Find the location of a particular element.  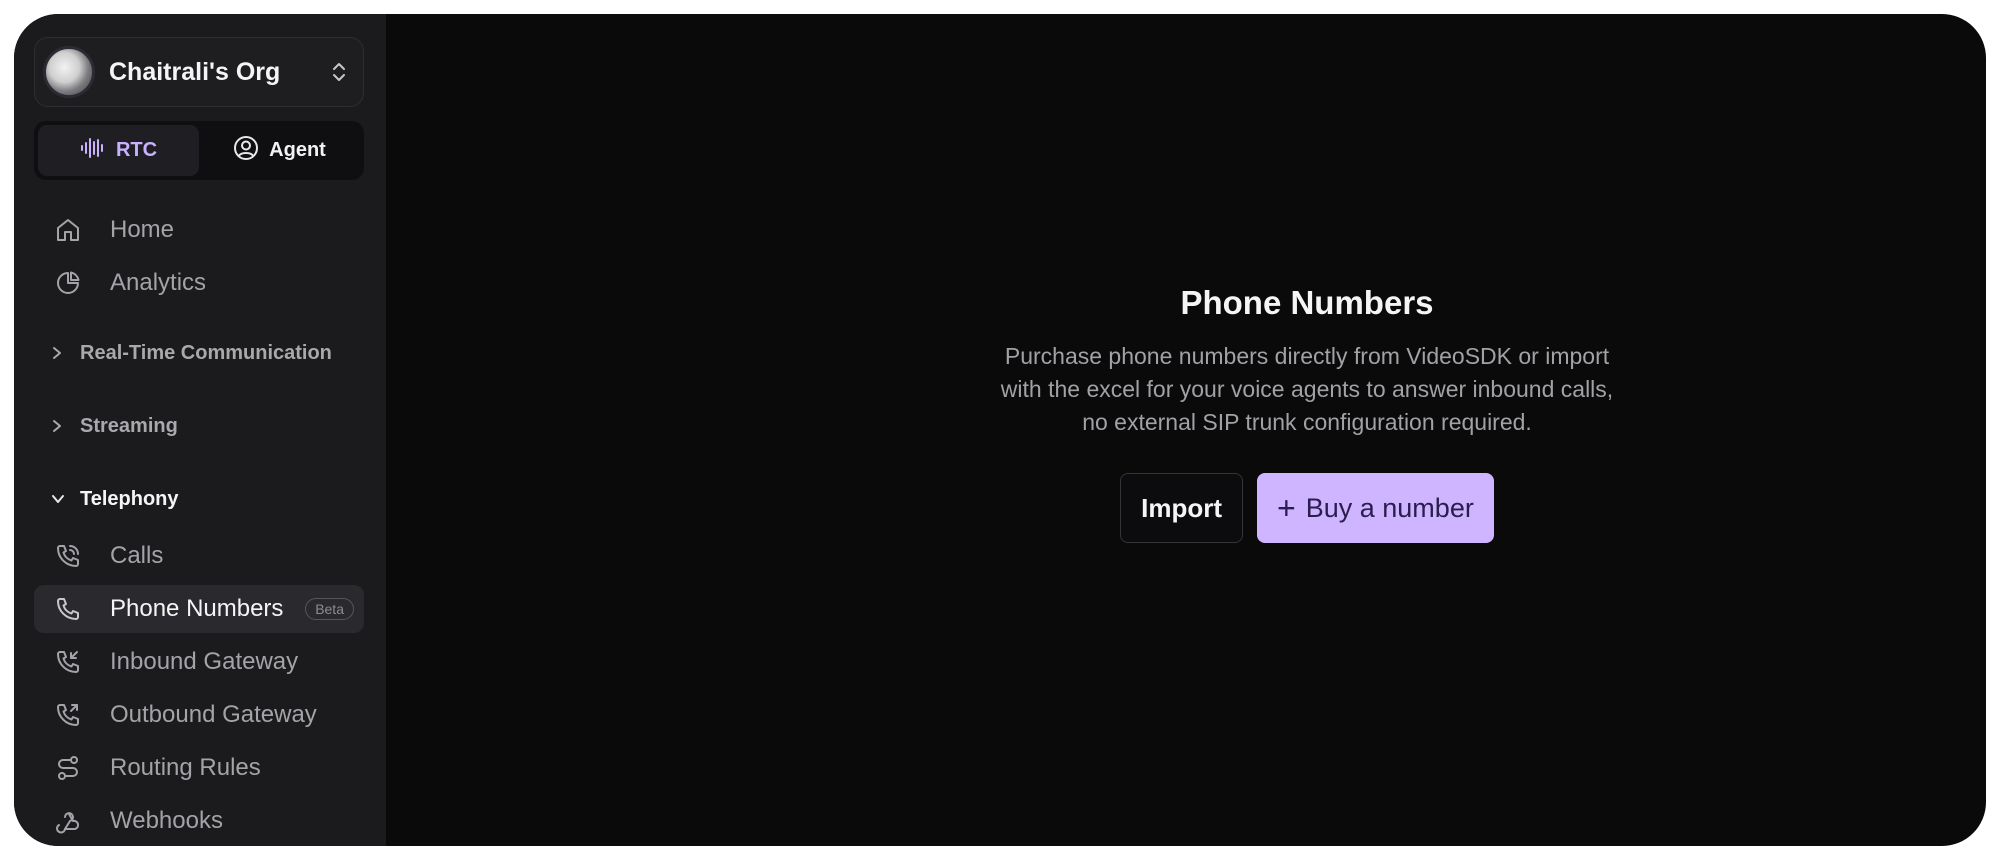

org-avatar is located at coordinates (69, 72).